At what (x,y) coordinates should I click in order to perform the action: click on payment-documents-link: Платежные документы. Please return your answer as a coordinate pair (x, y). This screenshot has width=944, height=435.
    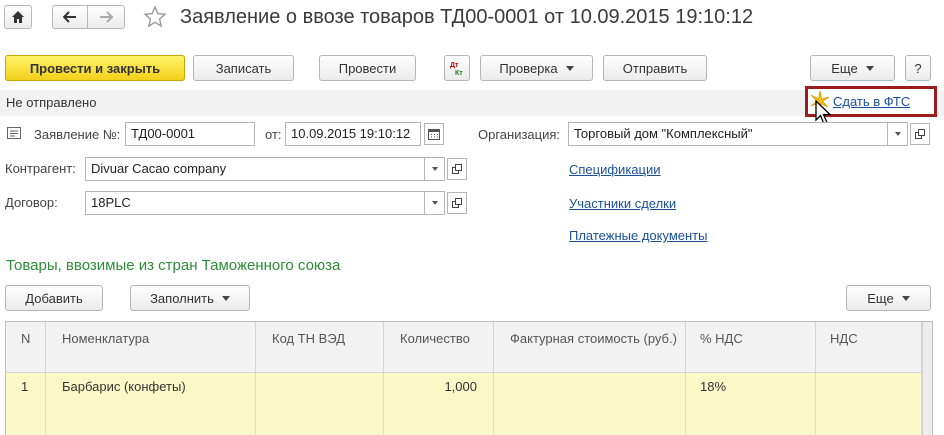
    Looking at the image, I should click on (638, 235).